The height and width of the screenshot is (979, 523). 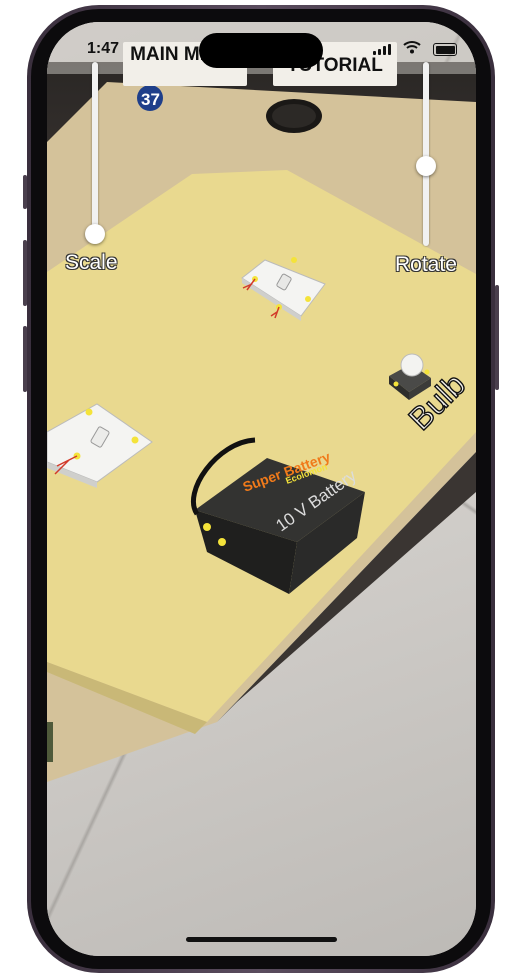 I want to click on home-indicator, so click(x=261, y=939).